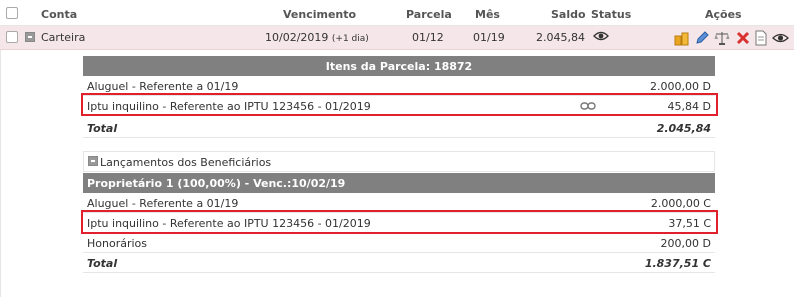 Image resolution: width=794 pixels, height=297 pixels. Describe the element at coordinates (601, 37) in the screenshot. I see `eye-icon` at that location.